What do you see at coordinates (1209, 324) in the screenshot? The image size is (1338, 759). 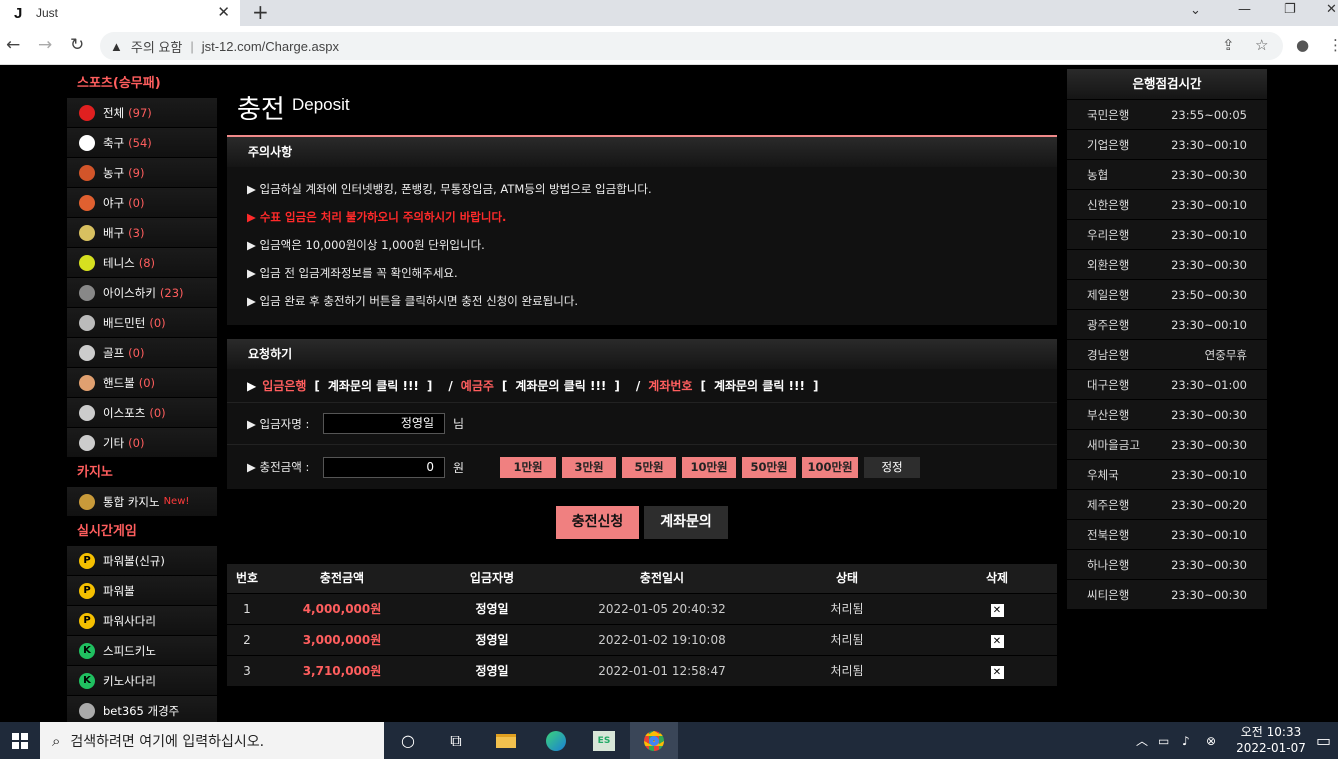 I see `bank-maintenance-time: 23:30~00:10` at bounding box center [1209, 324].